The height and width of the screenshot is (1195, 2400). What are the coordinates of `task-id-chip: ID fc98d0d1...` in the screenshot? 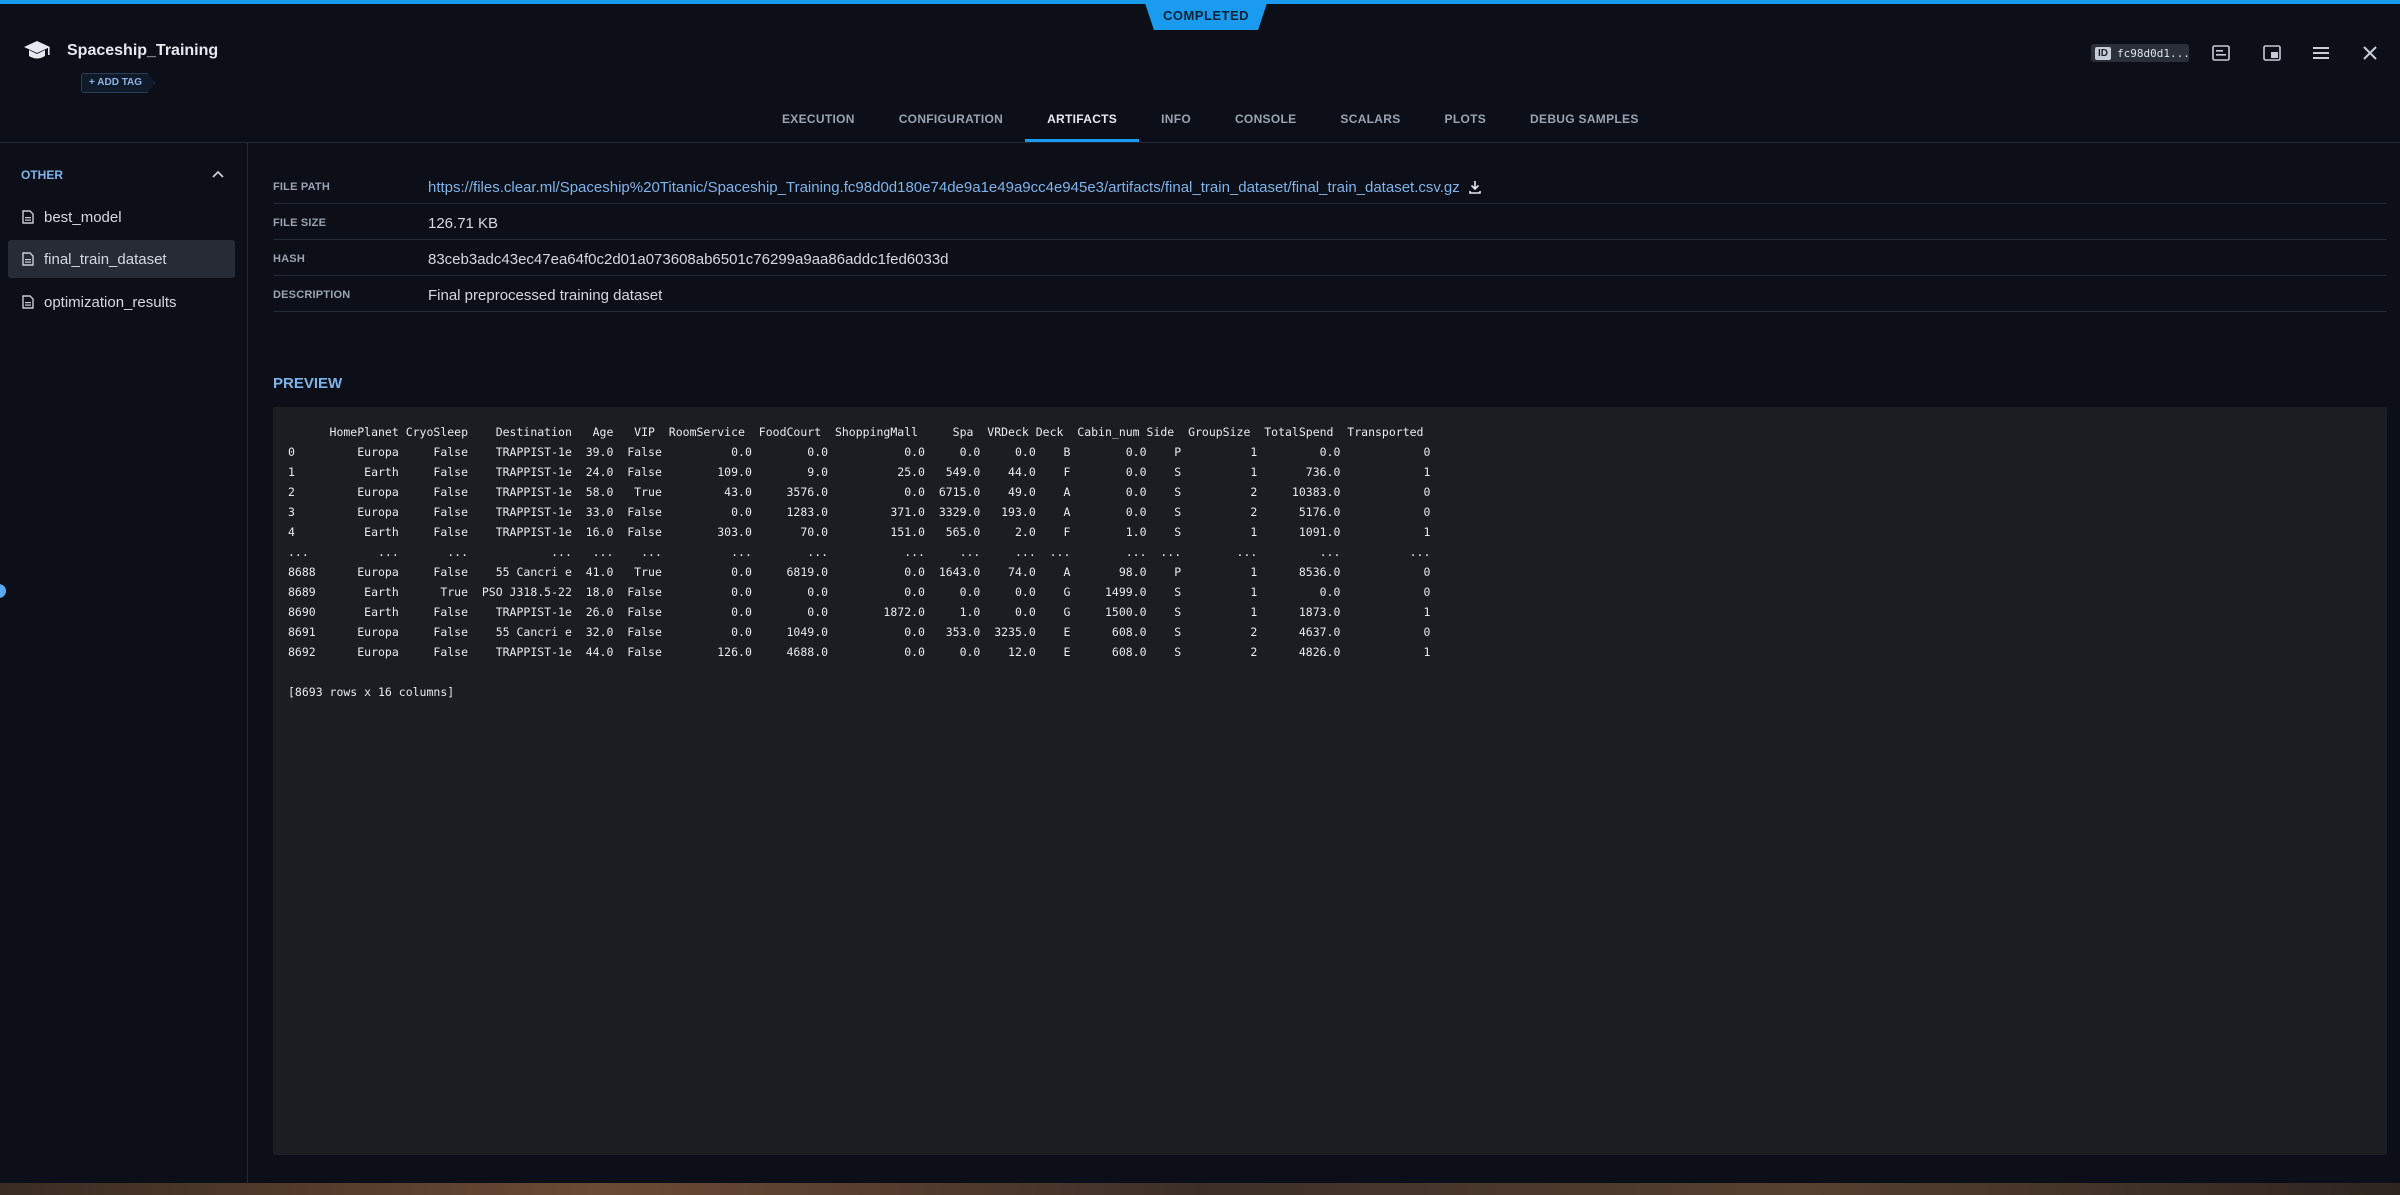 It's located at (2140, 53).